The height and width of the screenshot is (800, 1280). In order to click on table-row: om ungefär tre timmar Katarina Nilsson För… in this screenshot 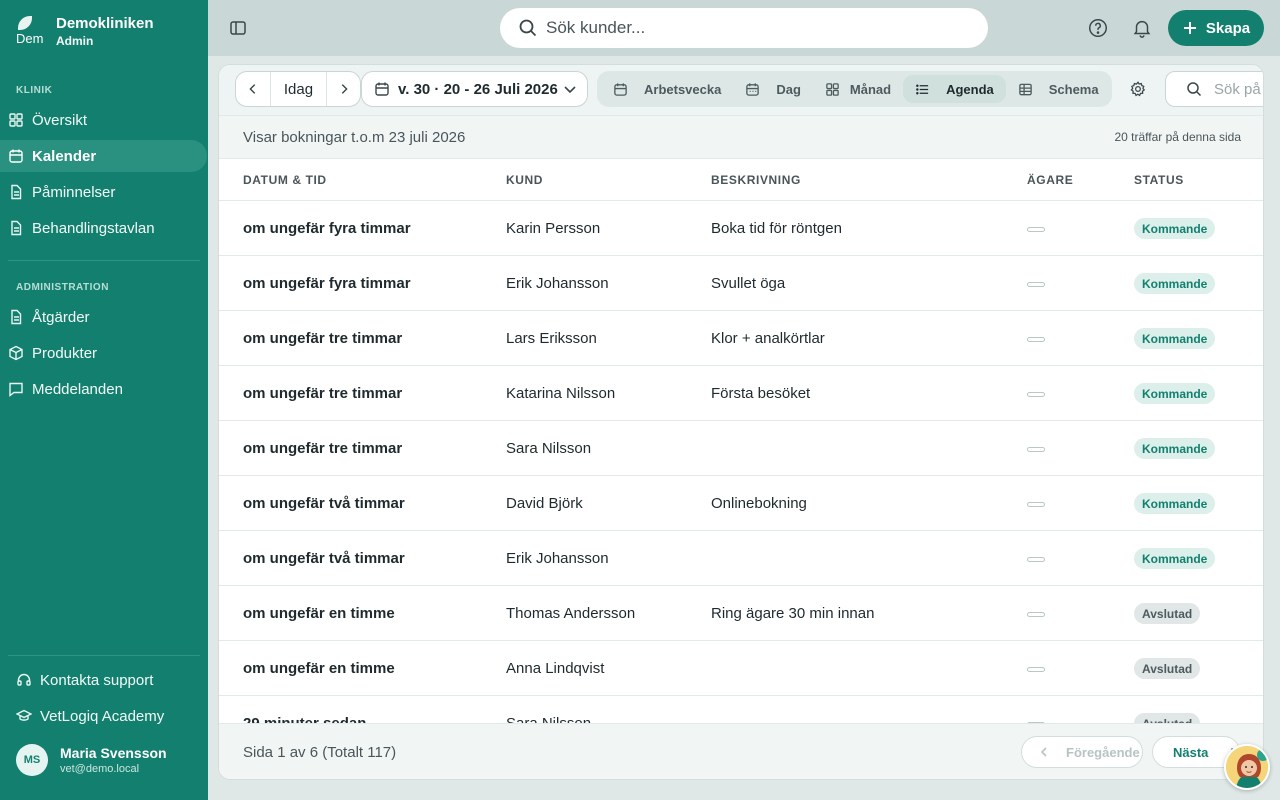, I will do `click(741, 393)`.